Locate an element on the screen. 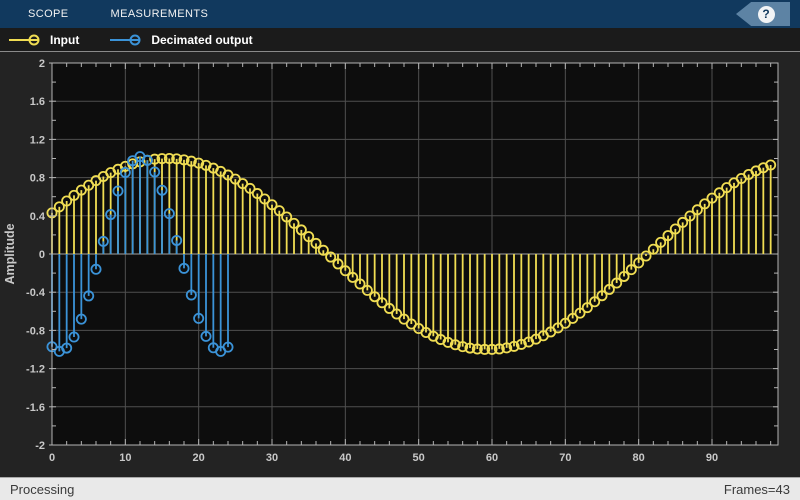  svg-text: 90 is located at coordinates (712, 458).